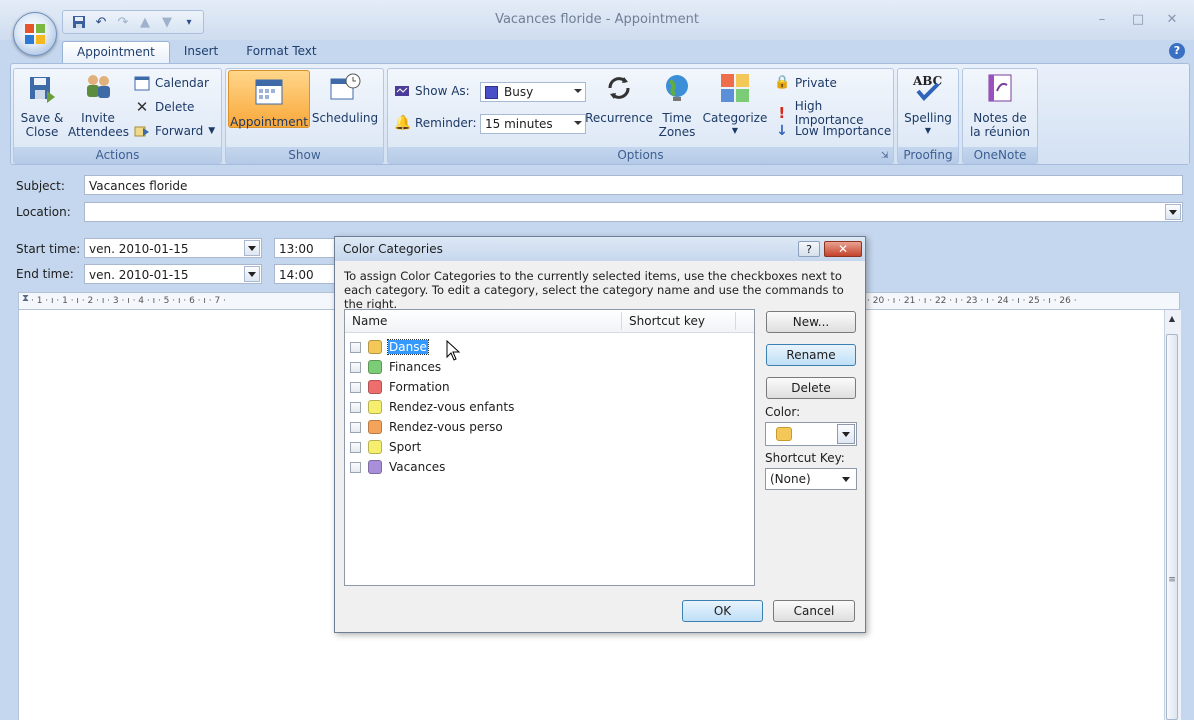 The height and width of the screenshot is (720, 1194). I want to click on category-row-rendez-vous-perso: Rendez-vous perso, so click(545, 428).